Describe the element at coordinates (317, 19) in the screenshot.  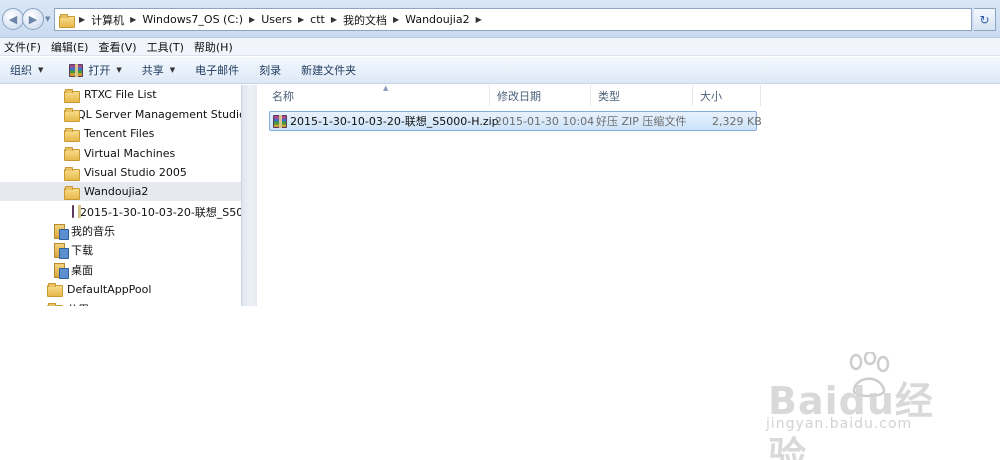
I see `breadcrumb-ctt: ctt` at that location.